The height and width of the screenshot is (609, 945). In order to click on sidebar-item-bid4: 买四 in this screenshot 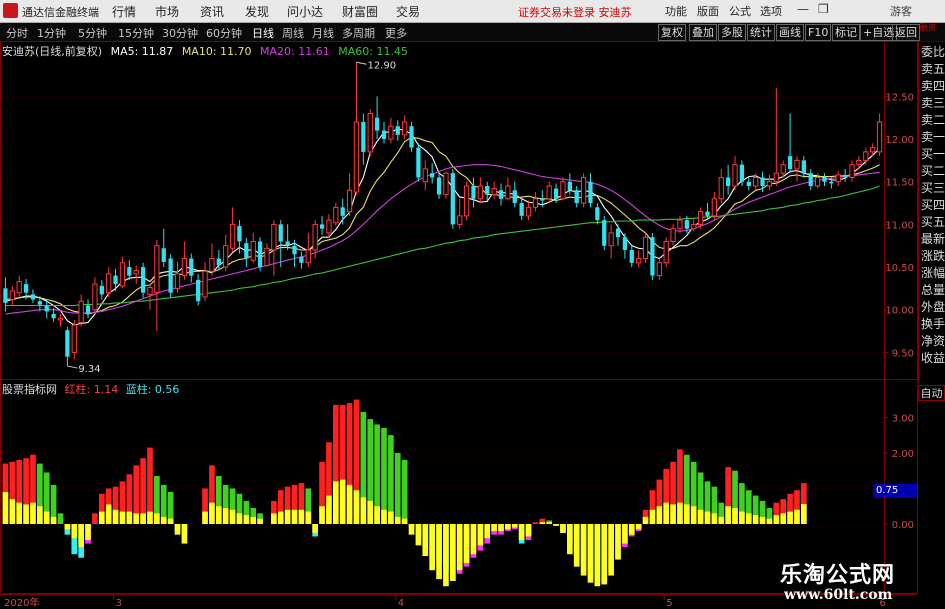, I will do `click(932, 205)`.